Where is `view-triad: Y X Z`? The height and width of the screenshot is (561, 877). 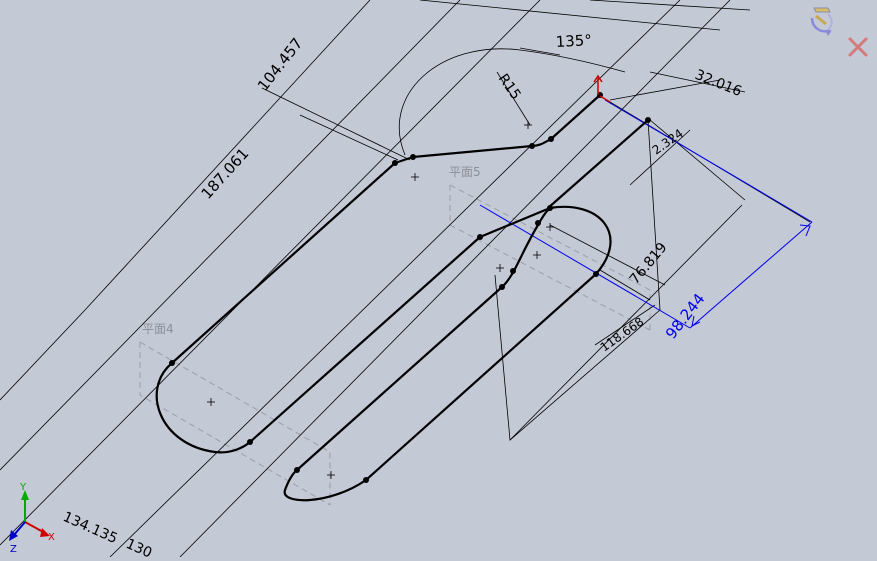
view-triad: Y X Z is located at coordinates (32, 518).